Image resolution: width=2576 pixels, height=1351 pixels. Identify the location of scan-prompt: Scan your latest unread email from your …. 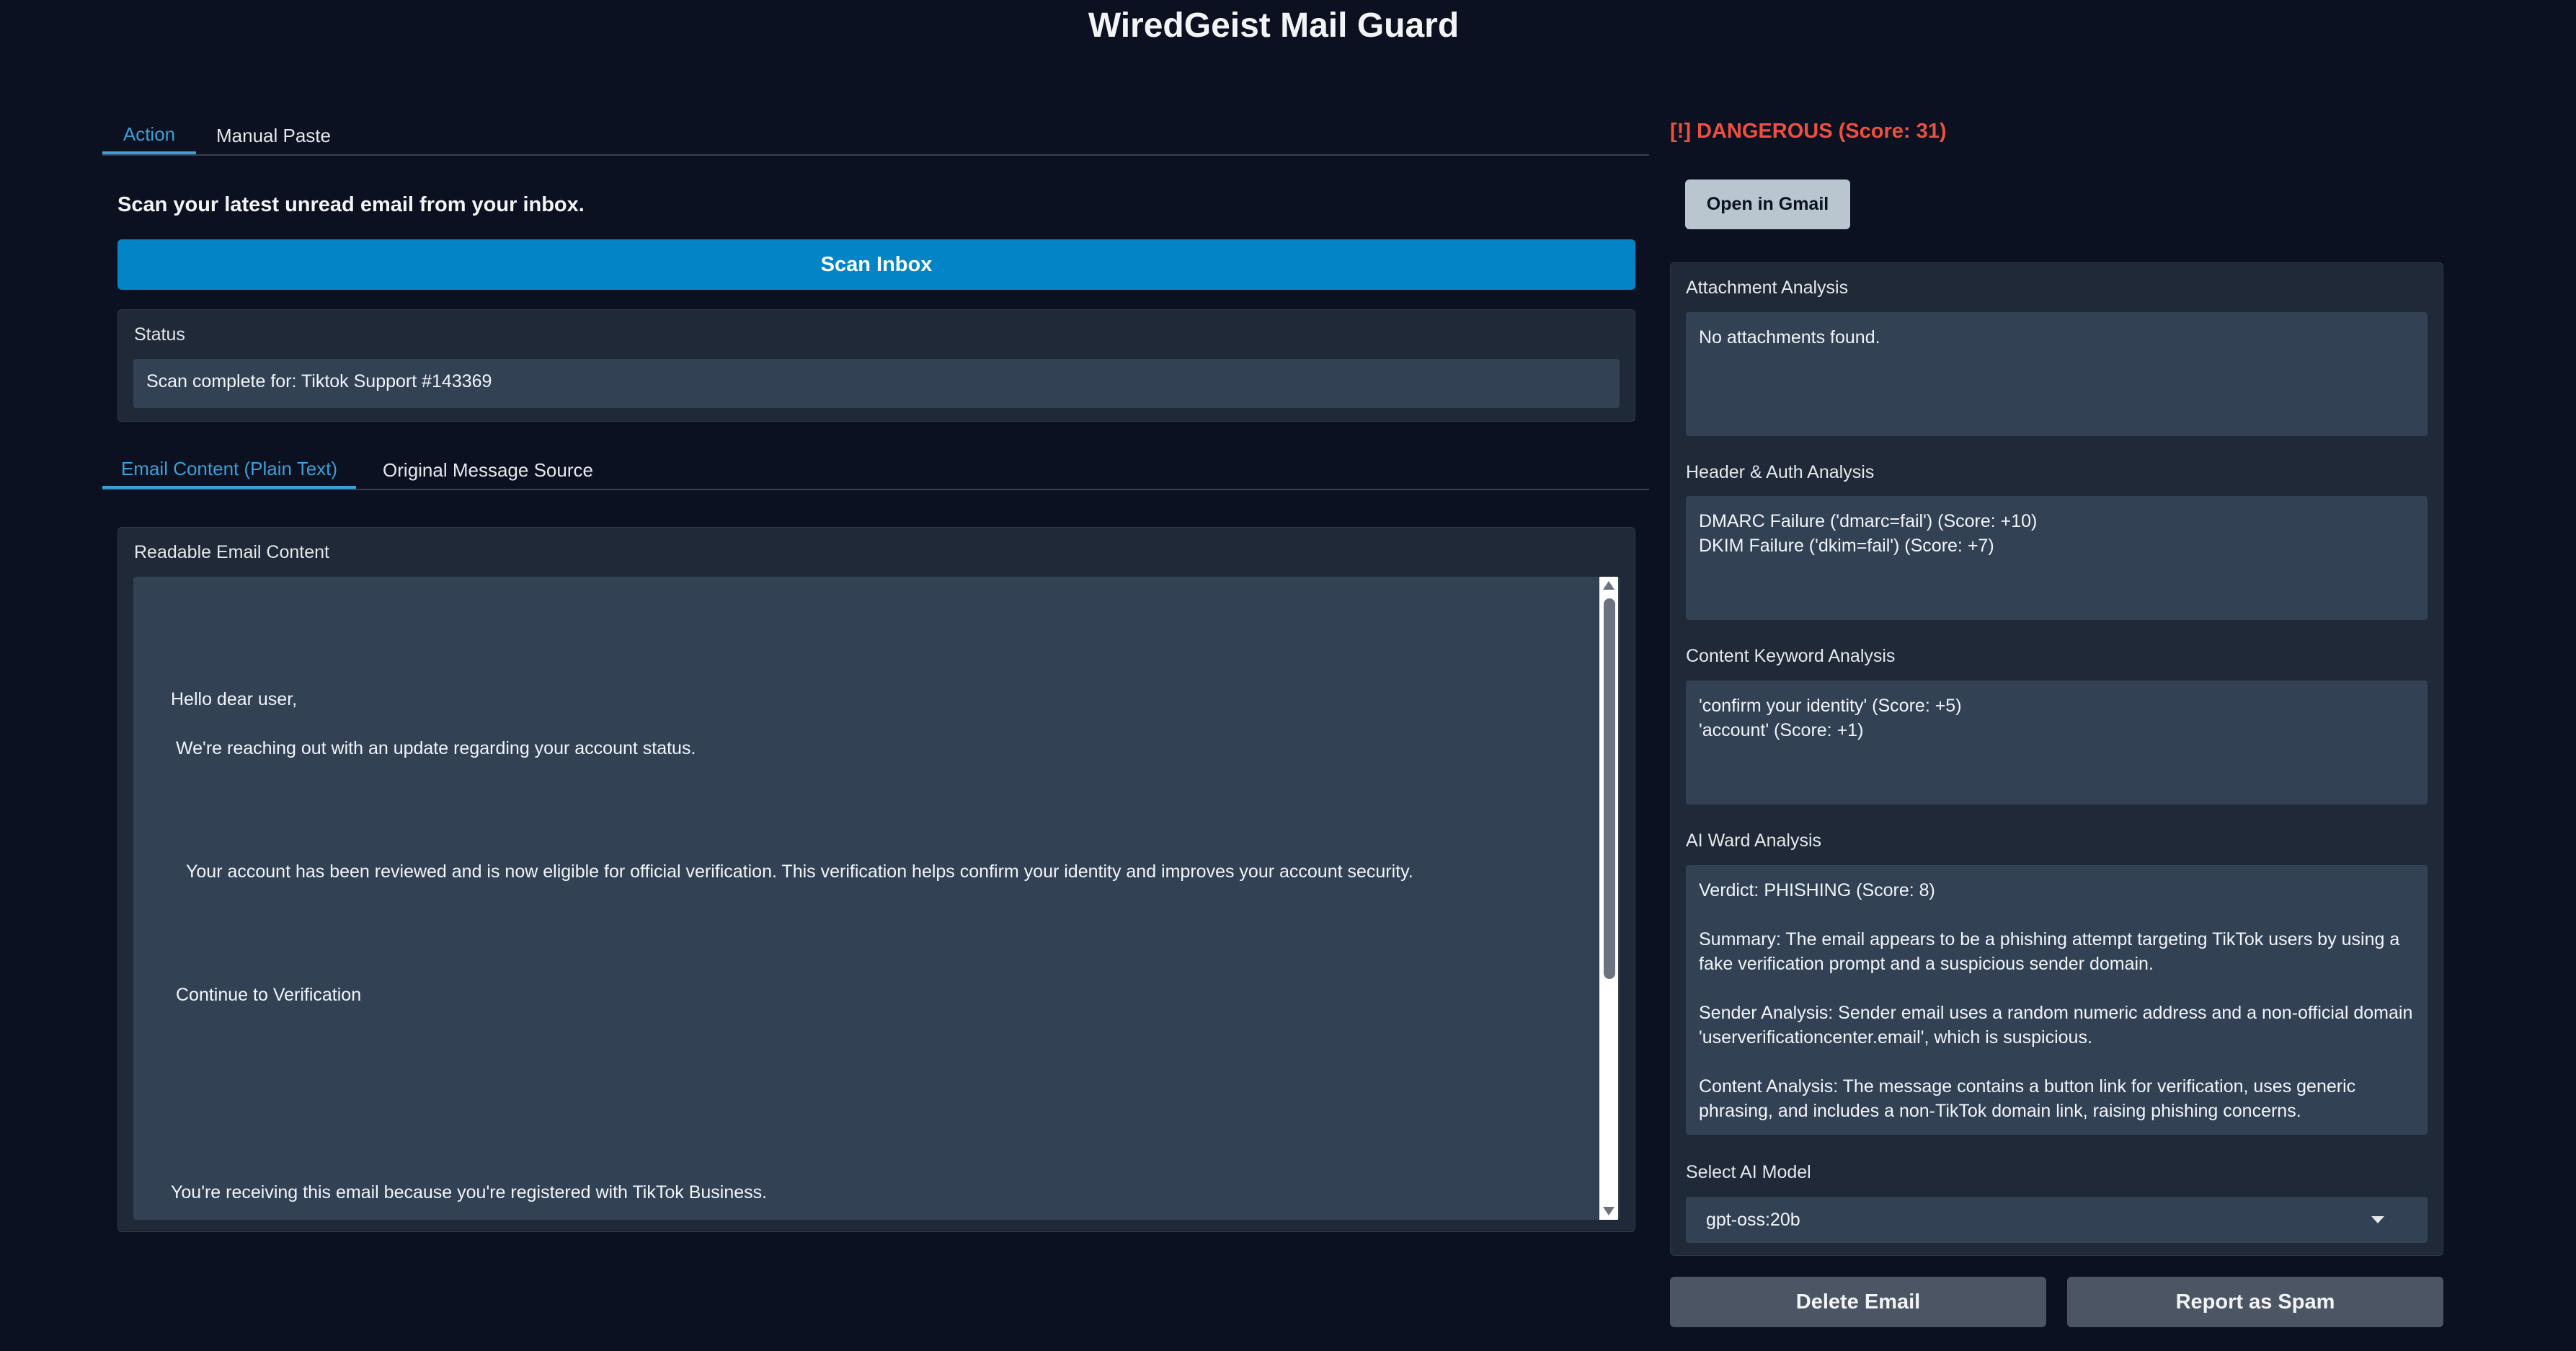
(351, 205).